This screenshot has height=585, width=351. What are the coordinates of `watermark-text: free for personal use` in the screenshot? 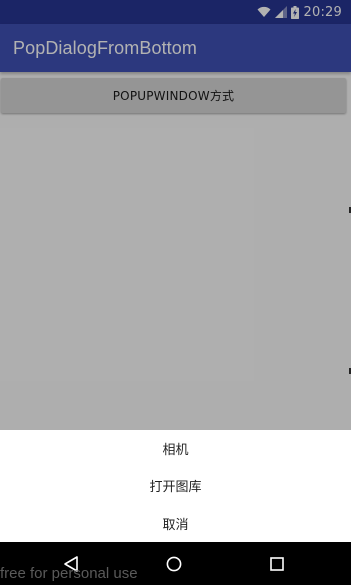 It's located at (69, 573).